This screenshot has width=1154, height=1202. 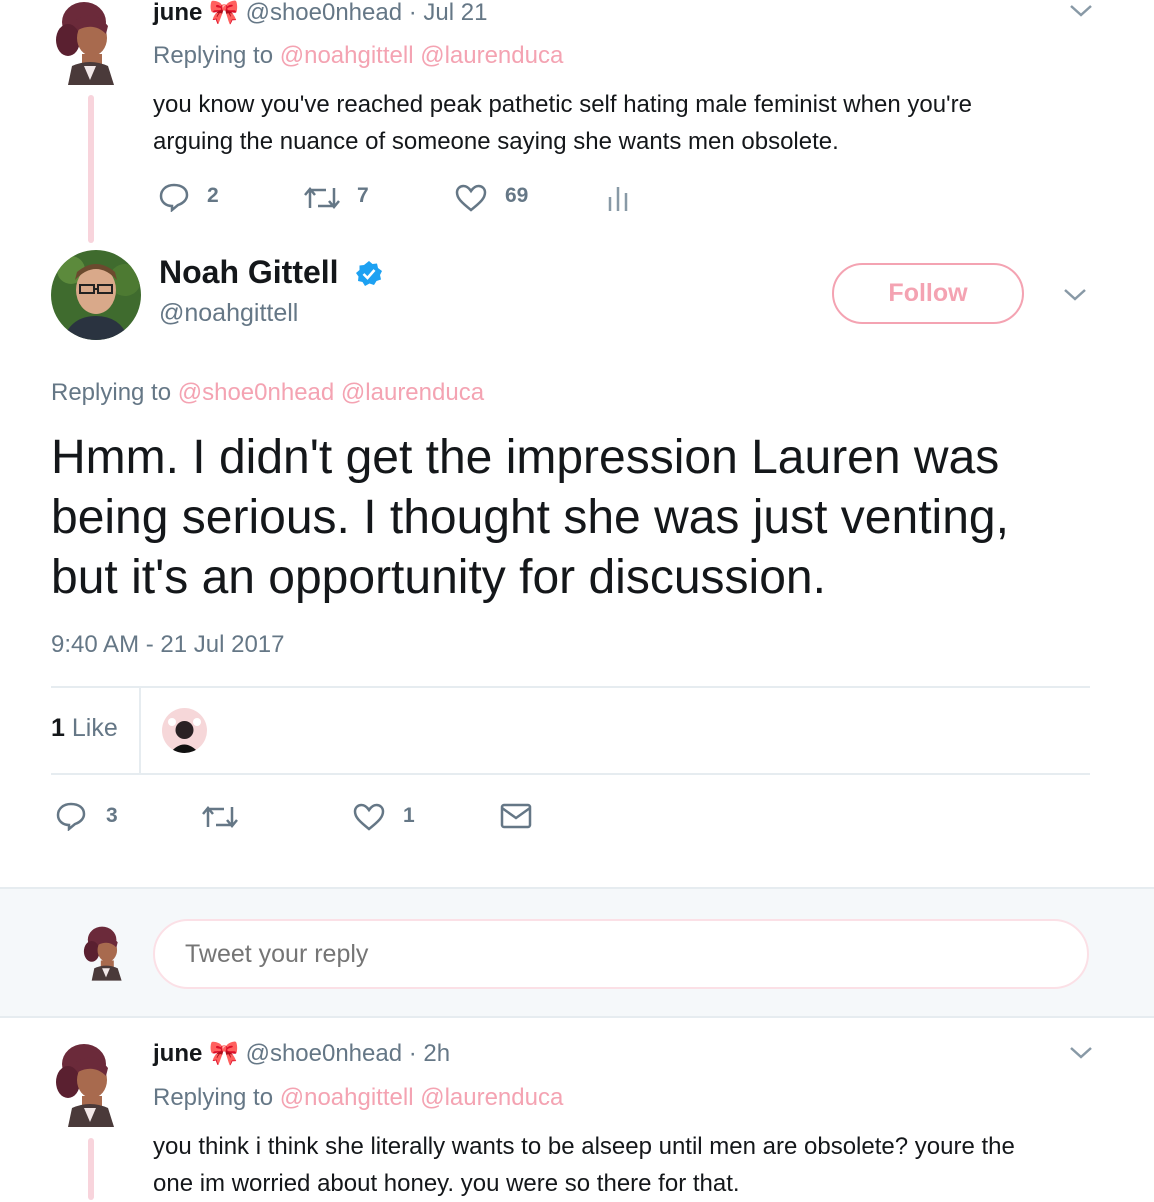 I want to click on retweet-count: 7, so click(x=363, y=195).